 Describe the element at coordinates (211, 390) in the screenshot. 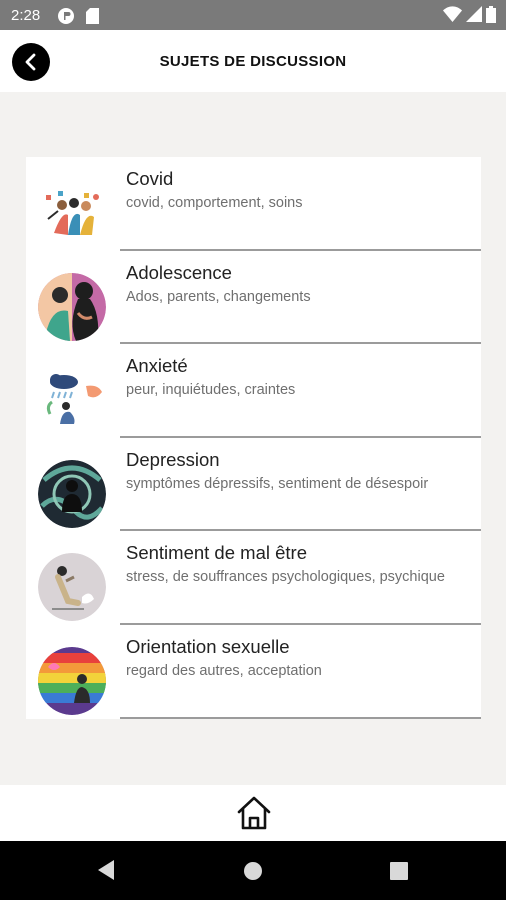

I see `topic-subtitle: peur, inquiétudes, craintes` at that location.